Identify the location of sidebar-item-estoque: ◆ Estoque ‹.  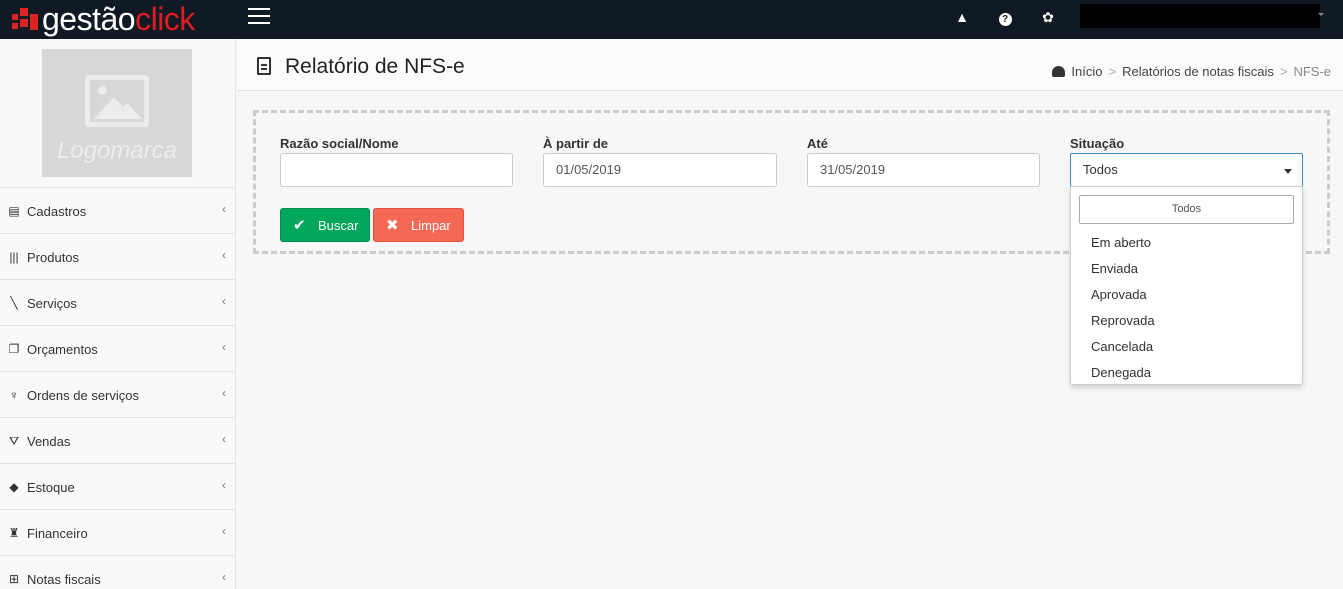
(118, 486).